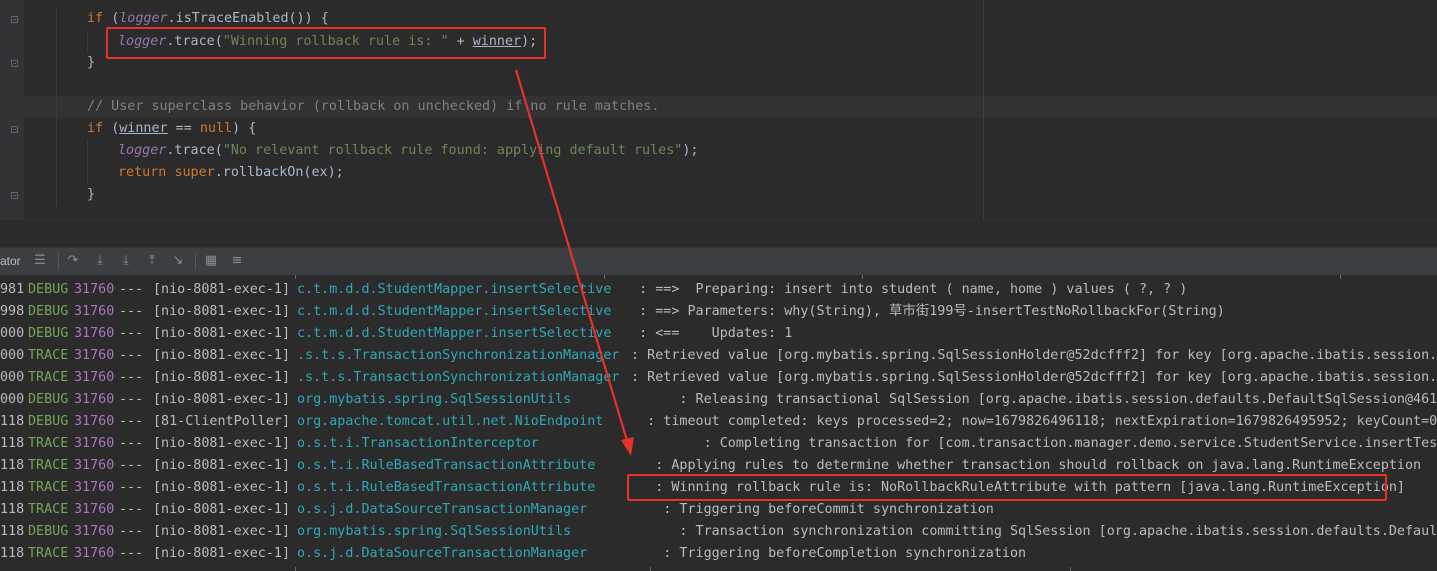  I want to click on annotation-arrow, so click(574, 262).